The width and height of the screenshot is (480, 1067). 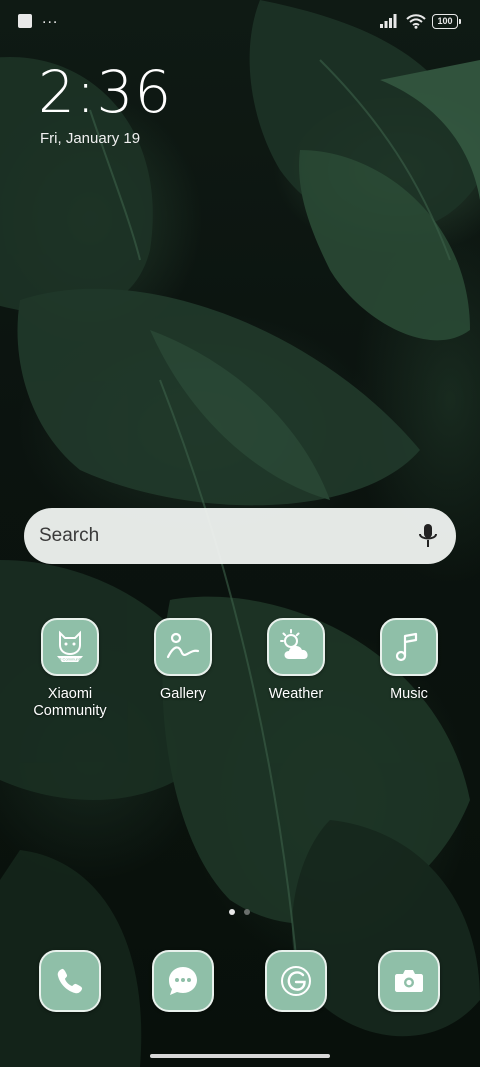 I want to click on microphone-icon, so click(x=428, y=536).